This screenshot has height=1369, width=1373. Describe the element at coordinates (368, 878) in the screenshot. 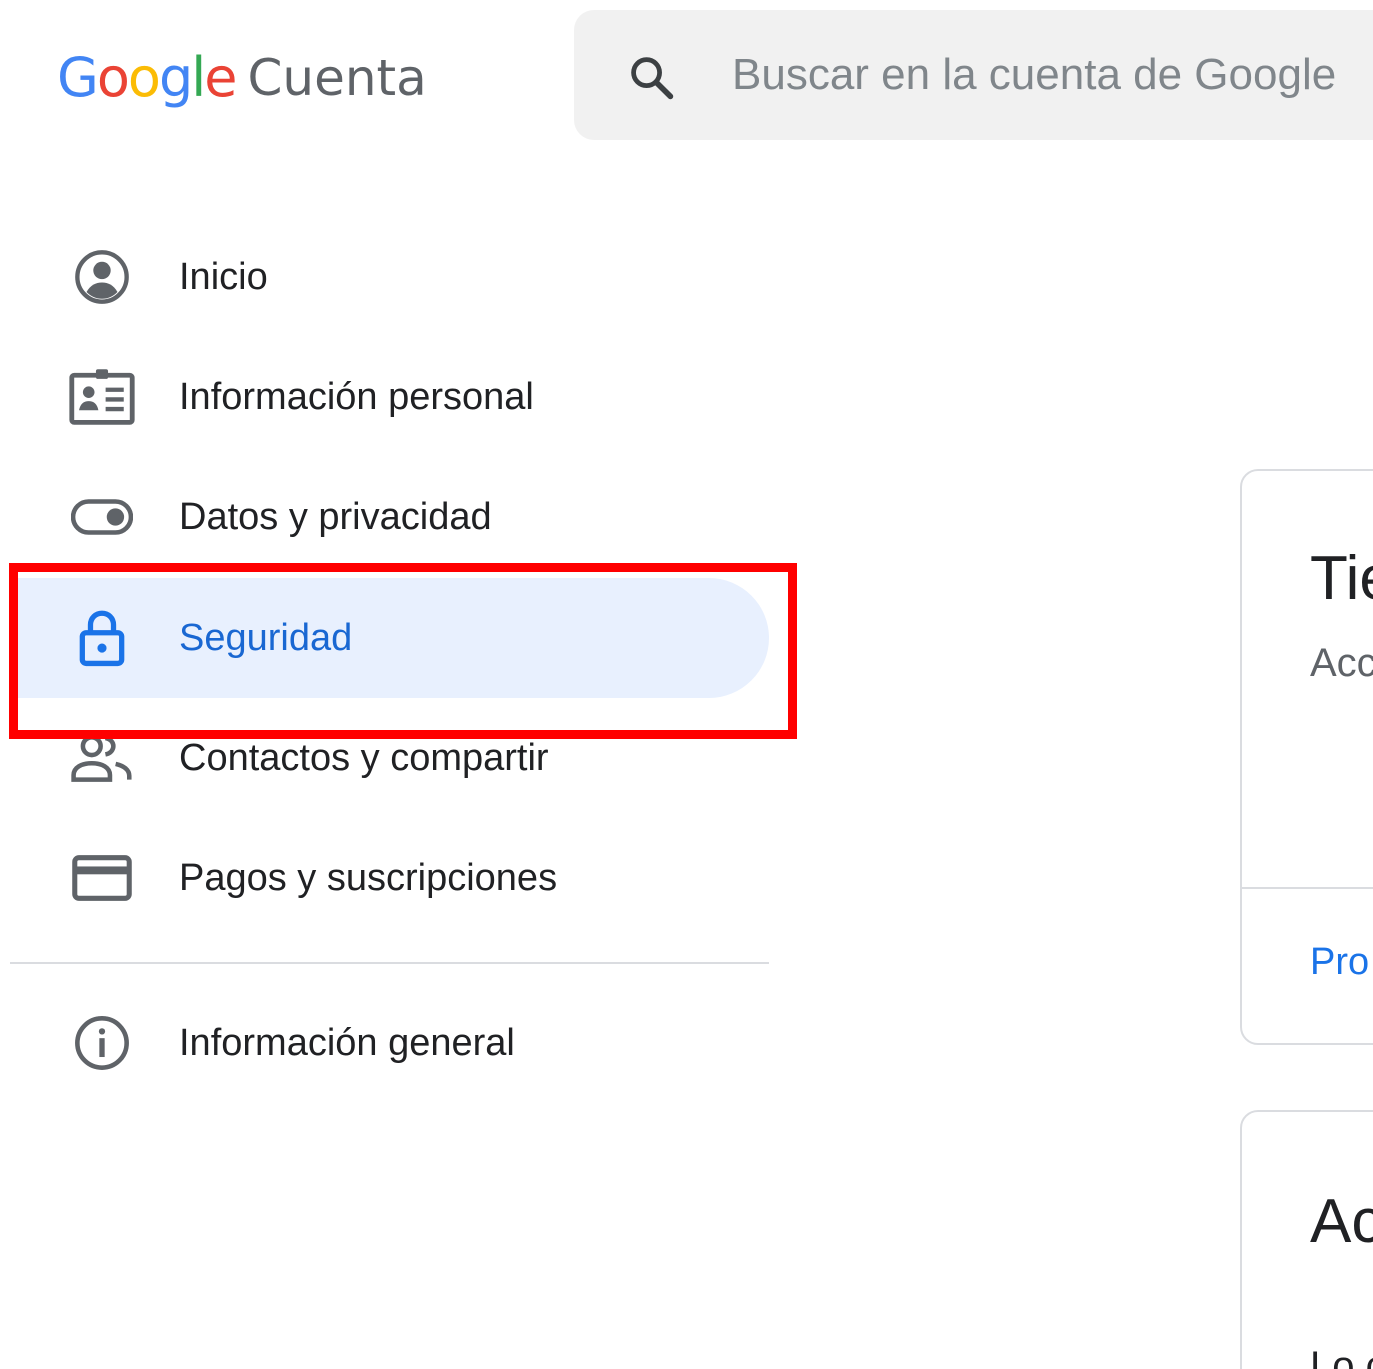

I see `sidebar-item-label: Pagos y suscripciones` at that location.